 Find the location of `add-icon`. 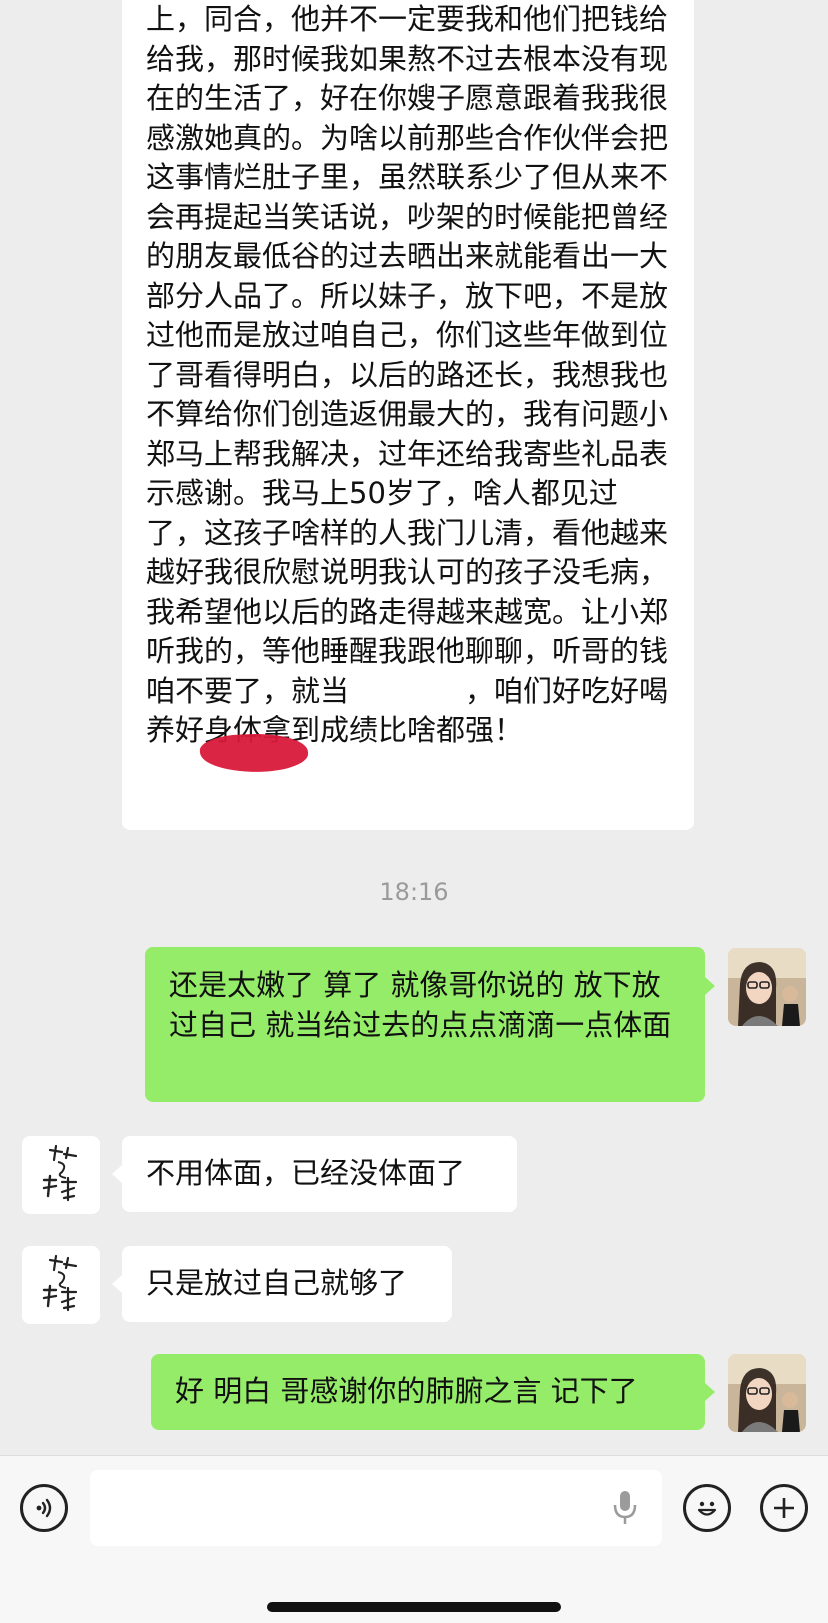

add-icon is located at coordinates (784, 1508).